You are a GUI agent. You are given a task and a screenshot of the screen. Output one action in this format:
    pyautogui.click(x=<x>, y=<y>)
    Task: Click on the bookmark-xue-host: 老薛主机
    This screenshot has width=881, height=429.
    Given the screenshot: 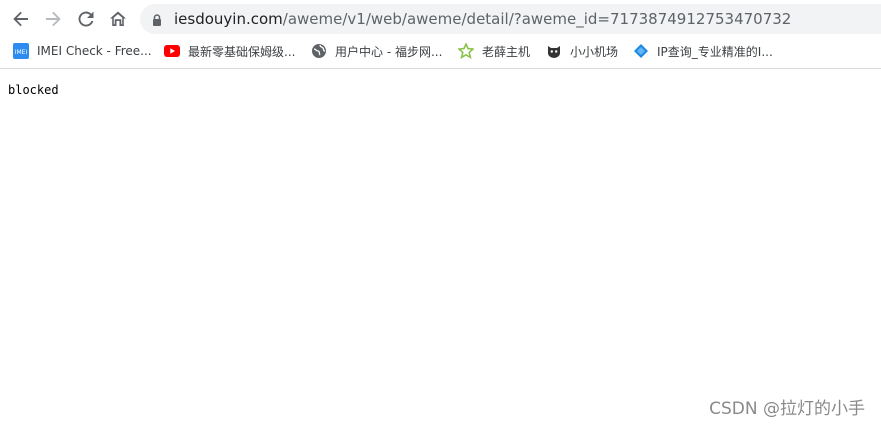 What is the action you would take?
    pyautogui.click(x=494, y=51)
    